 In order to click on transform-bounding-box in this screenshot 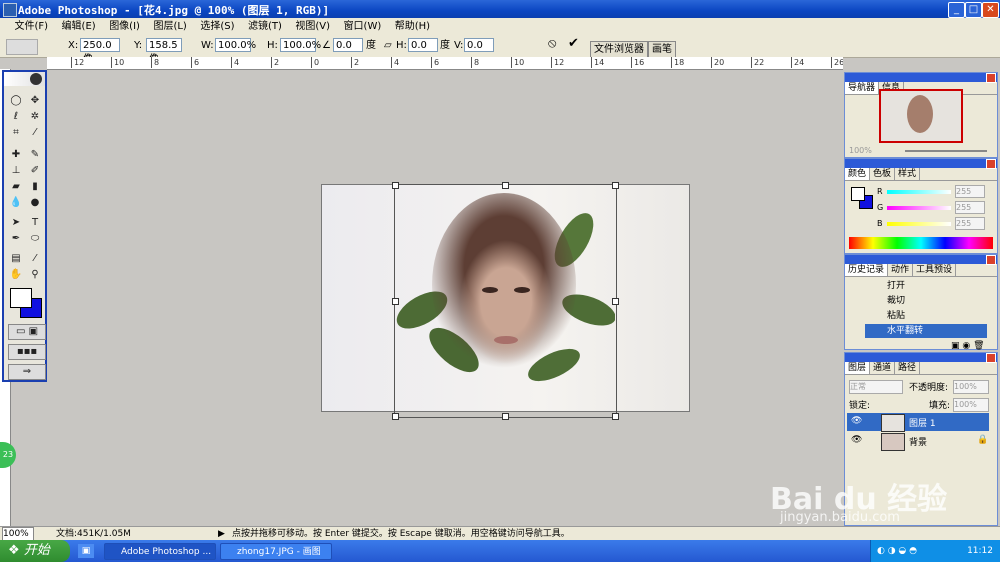, I will do `click(505, 301)`.